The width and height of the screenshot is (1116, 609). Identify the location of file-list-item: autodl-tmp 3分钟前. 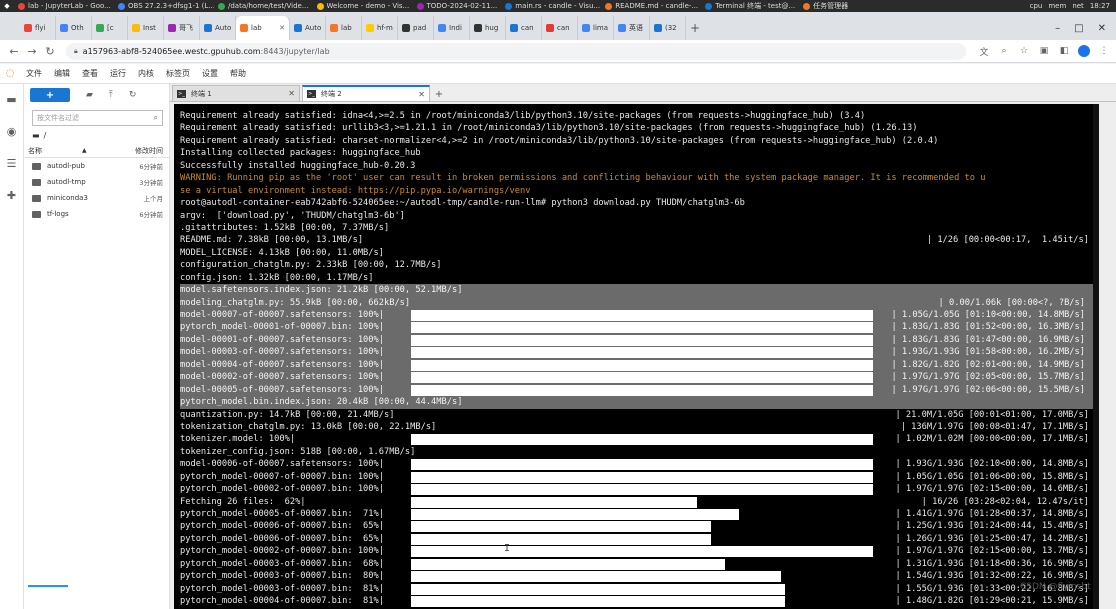
(96, 182).